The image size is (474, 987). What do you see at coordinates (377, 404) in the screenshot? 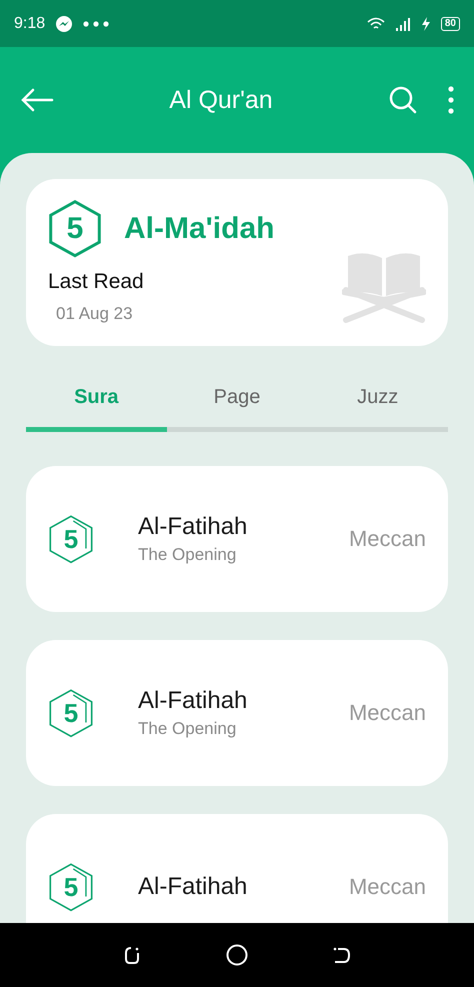
I see `tab: Juzz` at bounding box center [377, 404].